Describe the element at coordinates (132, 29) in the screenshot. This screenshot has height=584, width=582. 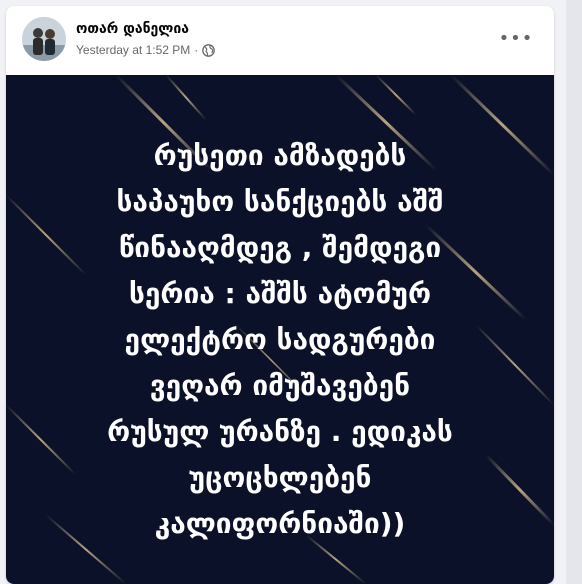
I see `author-name: ოთარ დანელია` at that location.